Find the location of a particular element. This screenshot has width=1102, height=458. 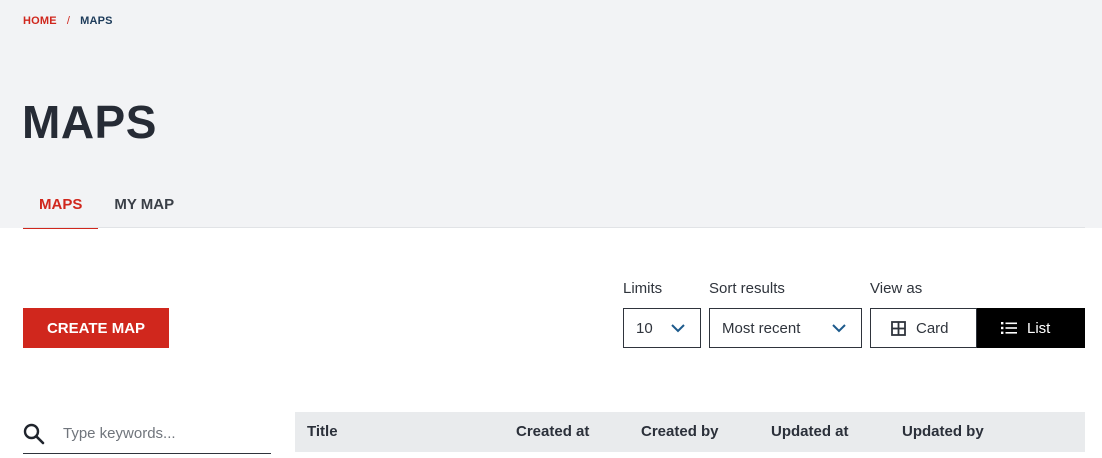

breadcrumb-home-link: HOME is located at coordinates (40, 21).